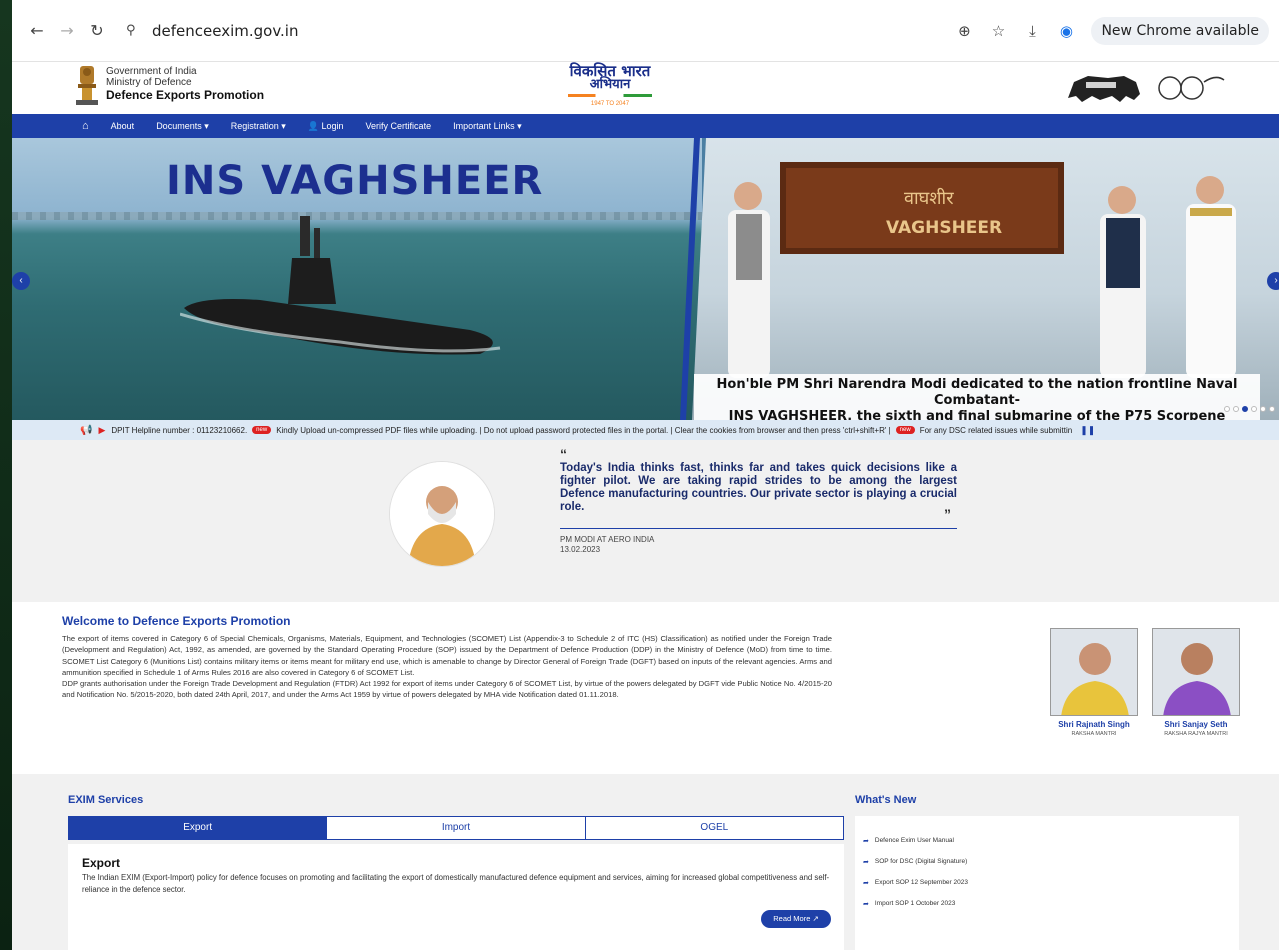 The width and height of the screenshot is (1279, 950). I want to click on back-icon: ←, so click(37, 30).